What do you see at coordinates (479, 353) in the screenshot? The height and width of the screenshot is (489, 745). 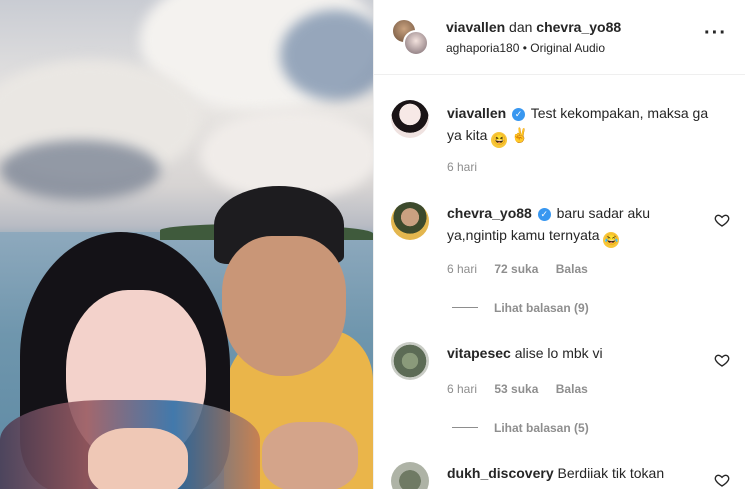 I see `comment-username: vitapesec` at bounding box center [479, 353].